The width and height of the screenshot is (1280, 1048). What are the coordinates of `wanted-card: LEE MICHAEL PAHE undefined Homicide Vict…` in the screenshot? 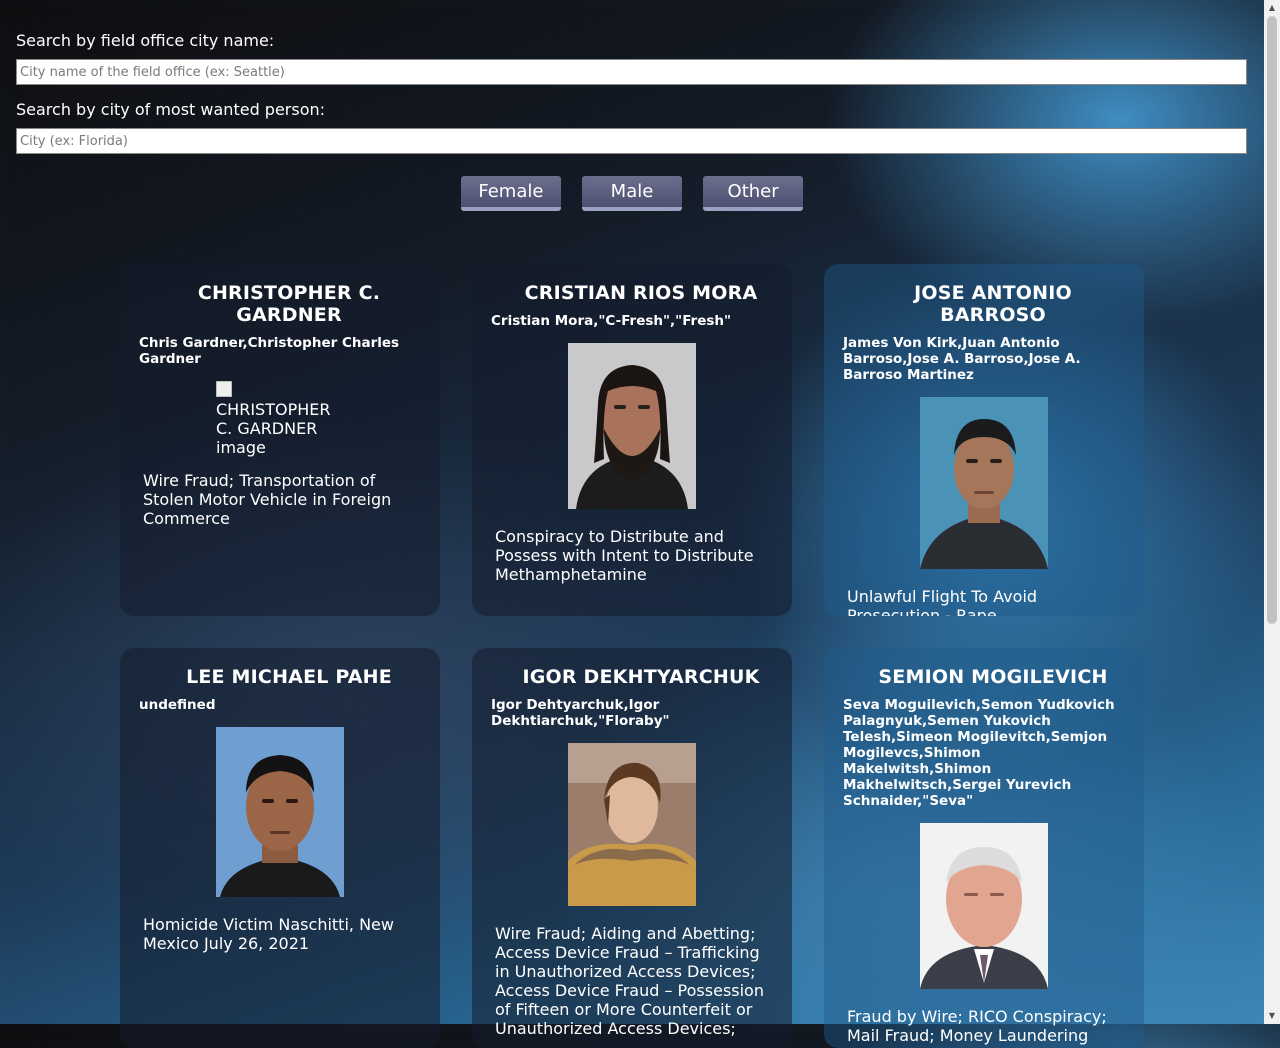 It's located at (280, 848).